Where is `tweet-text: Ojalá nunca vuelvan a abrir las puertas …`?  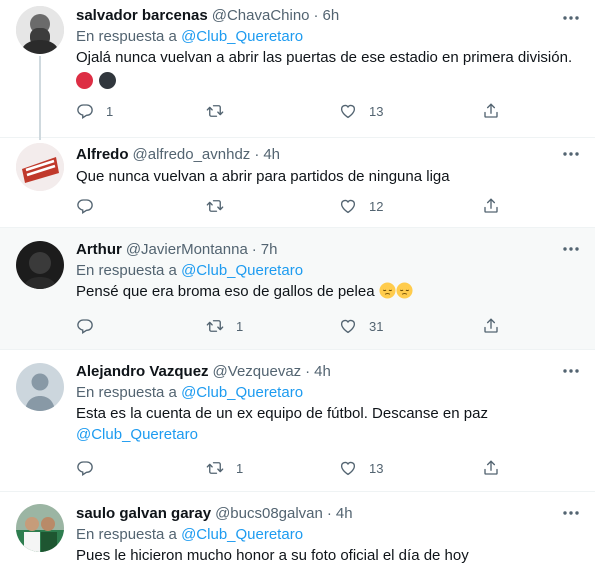
tweet-text: Ojalá nunca vuelvan a abrir las puertas … is located at coordinates (324, 57).